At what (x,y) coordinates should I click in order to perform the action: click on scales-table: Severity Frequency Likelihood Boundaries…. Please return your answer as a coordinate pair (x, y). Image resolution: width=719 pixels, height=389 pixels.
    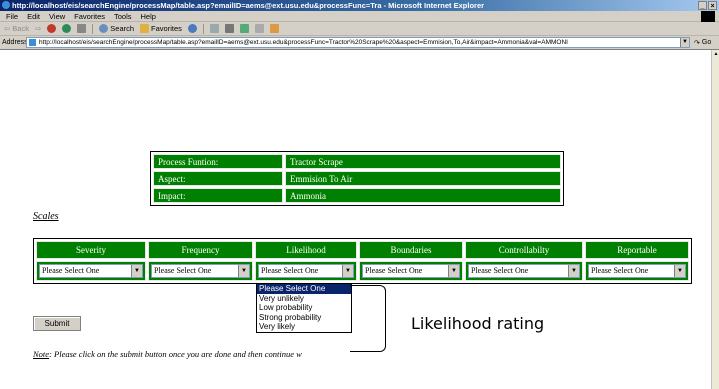
    Looking at the image, I should click on (362, 261).